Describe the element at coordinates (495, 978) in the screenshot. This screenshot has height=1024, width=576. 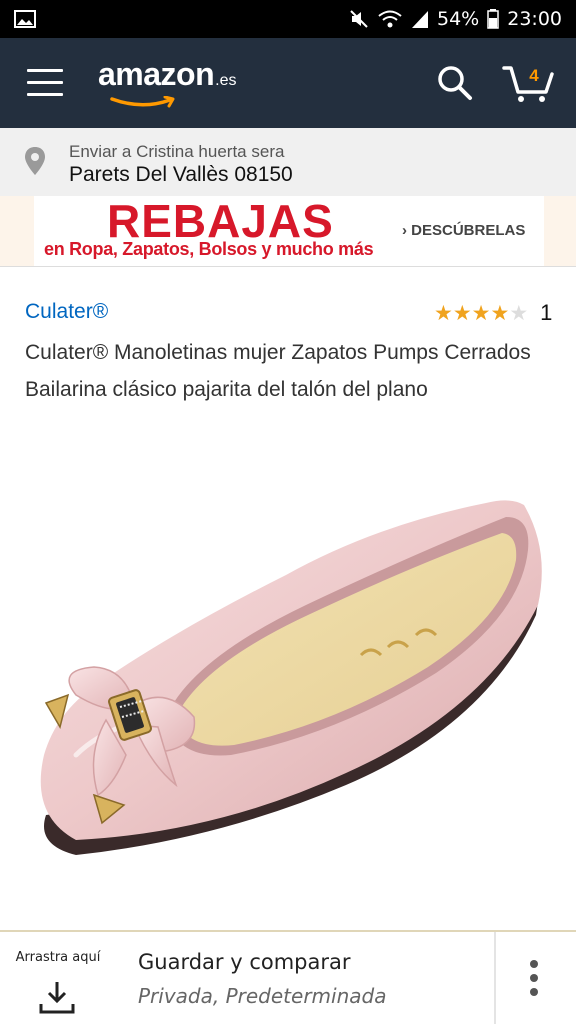
I see `divider` at that location.